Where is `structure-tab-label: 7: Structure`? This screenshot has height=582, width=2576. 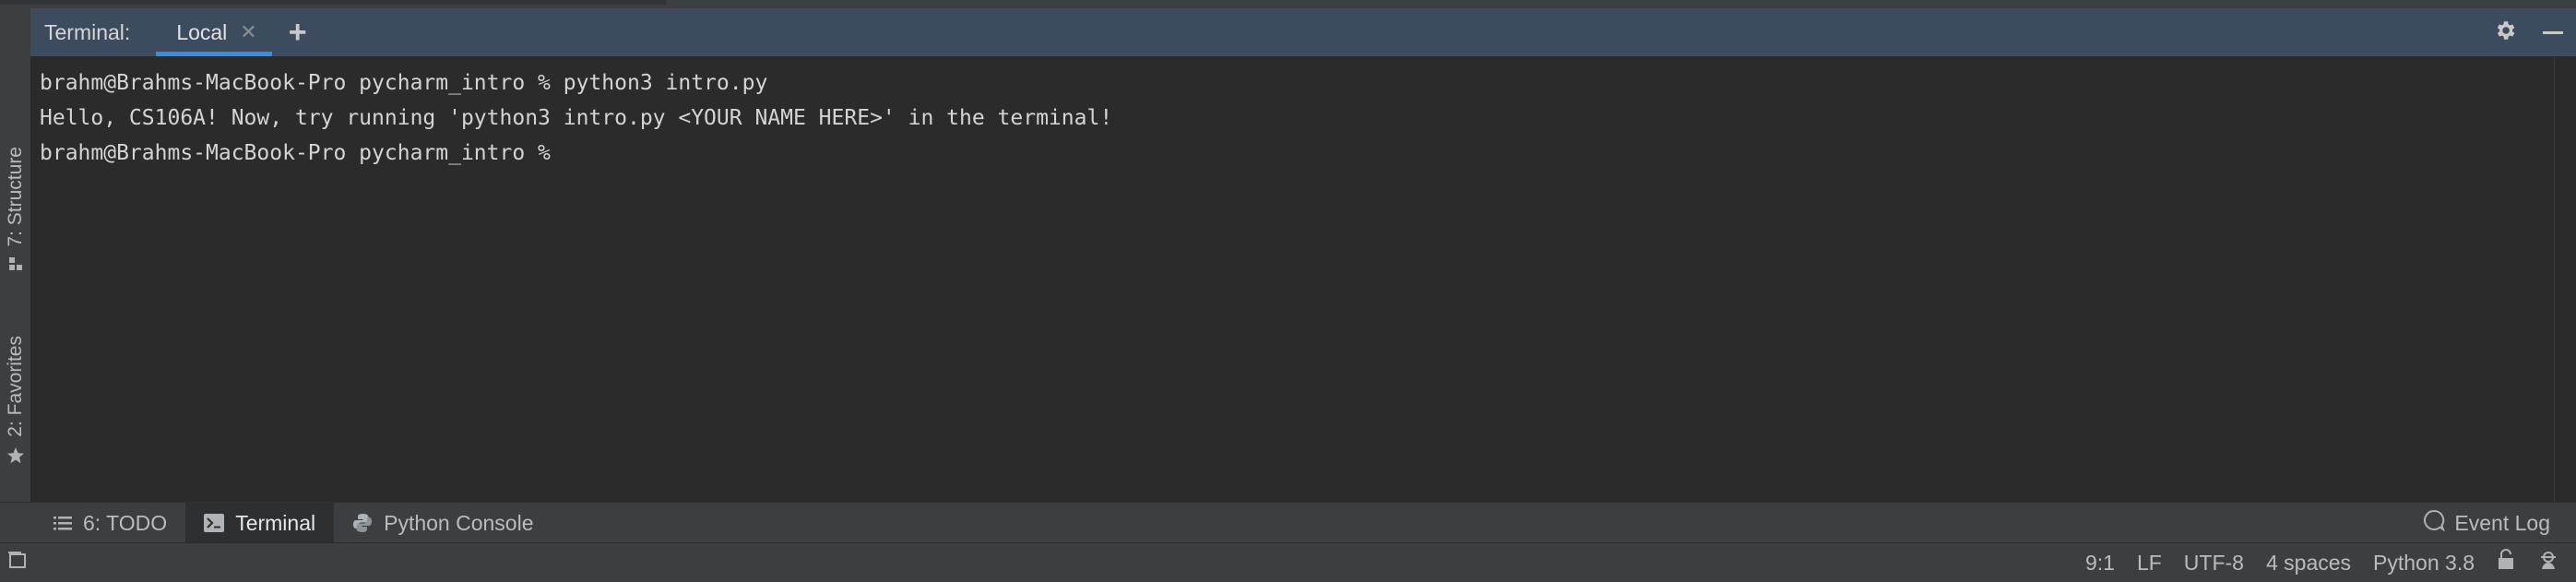
structure-tab-label: 7: Structure is located at coordinates (15, 197).